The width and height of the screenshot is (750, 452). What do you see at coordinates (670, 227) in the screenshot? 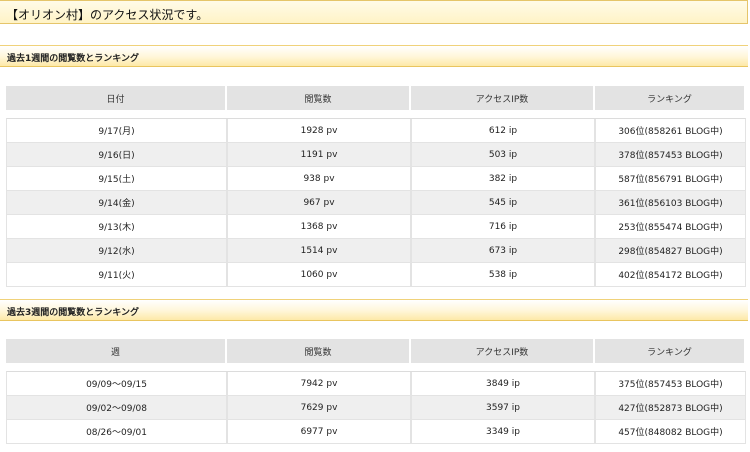
I see `ranking-cell: 253位(855474 BLOG中)` at bounding box center [670, 227].